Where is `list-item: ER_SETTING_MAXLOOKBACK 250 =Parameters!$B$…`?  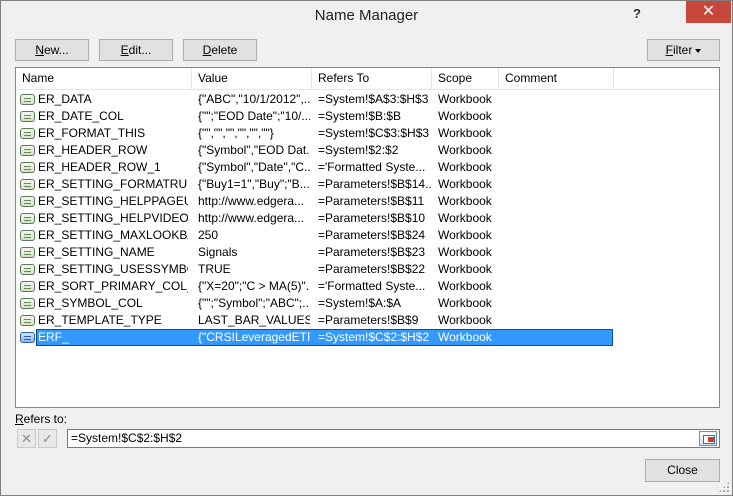 list-item: ER_SETTING_MAXLOOKBACK 250 =Parameters!$B$… is located at coordinates (367, 235).